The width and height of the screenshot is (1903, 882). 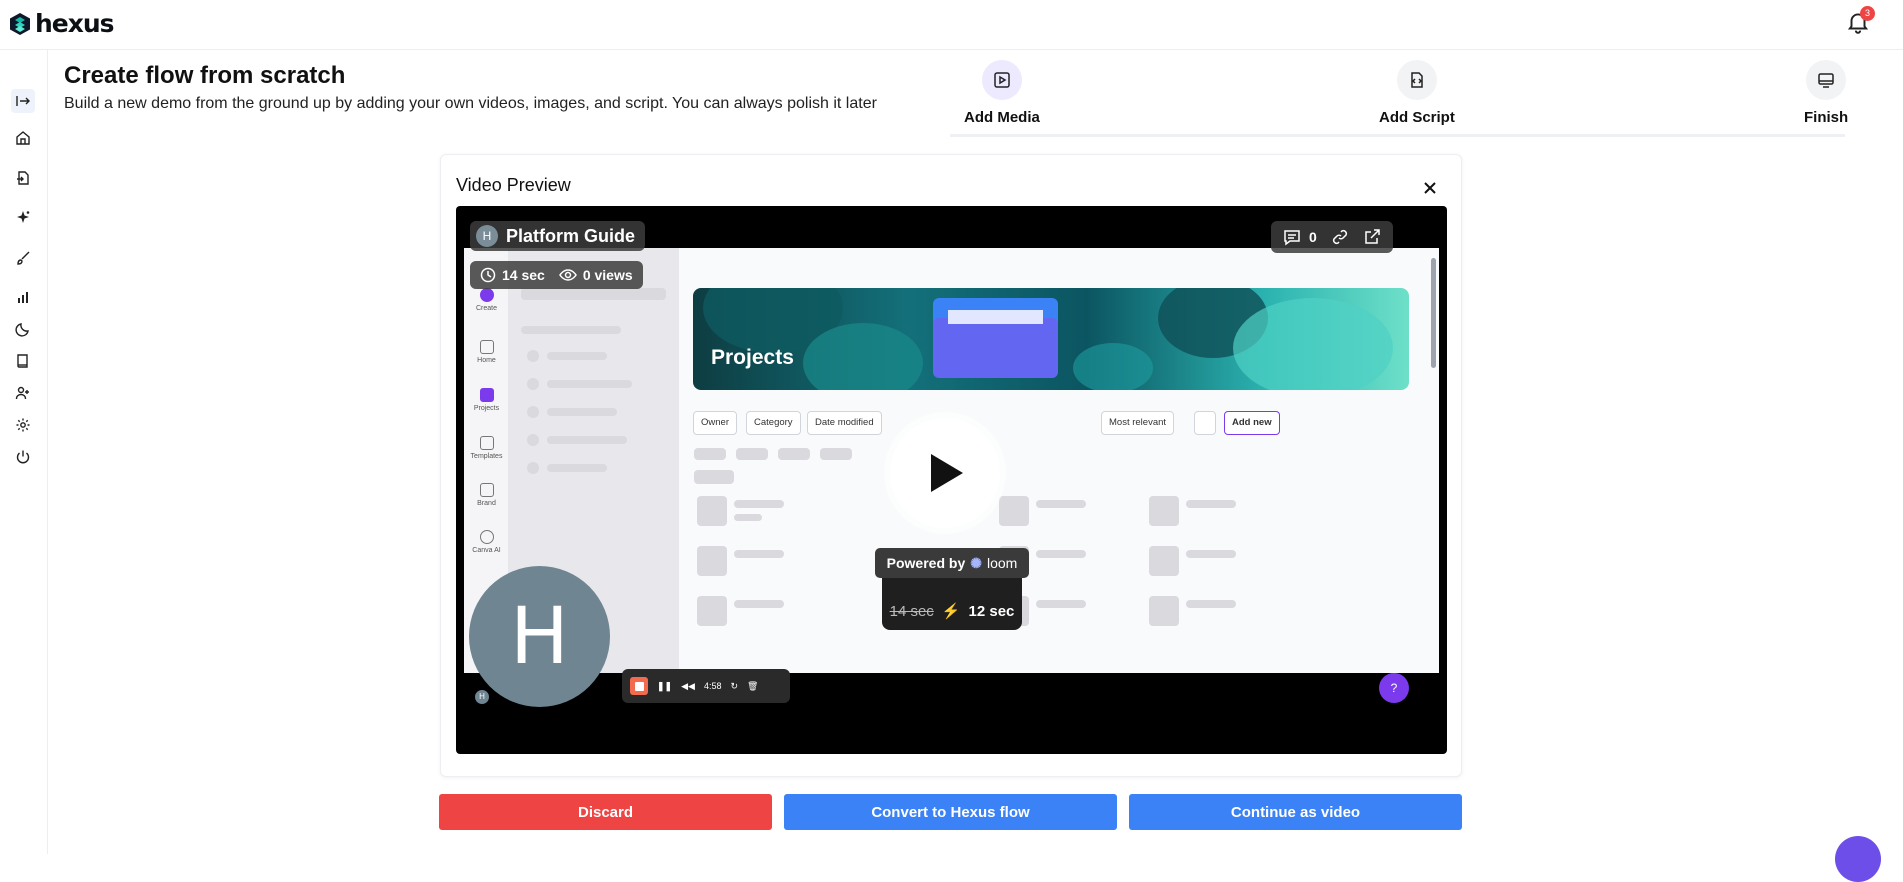 I want to click on recorded-nav-create: Create, so click(x=486, y=300).